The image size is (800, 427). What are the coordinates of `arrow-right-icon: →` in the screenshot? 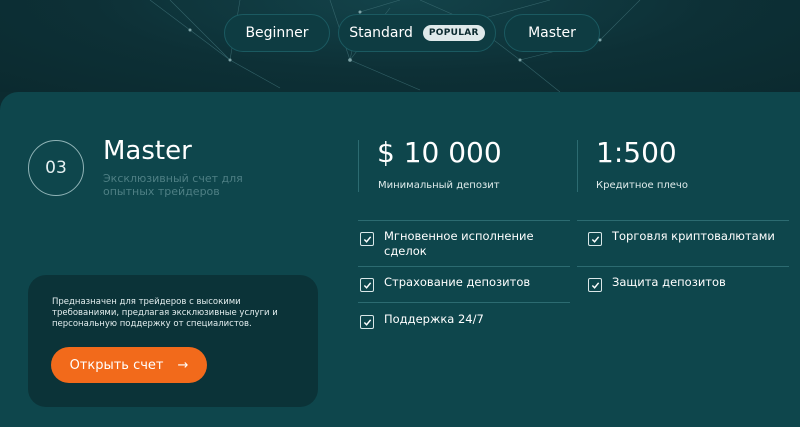 It's located at (183, 365).